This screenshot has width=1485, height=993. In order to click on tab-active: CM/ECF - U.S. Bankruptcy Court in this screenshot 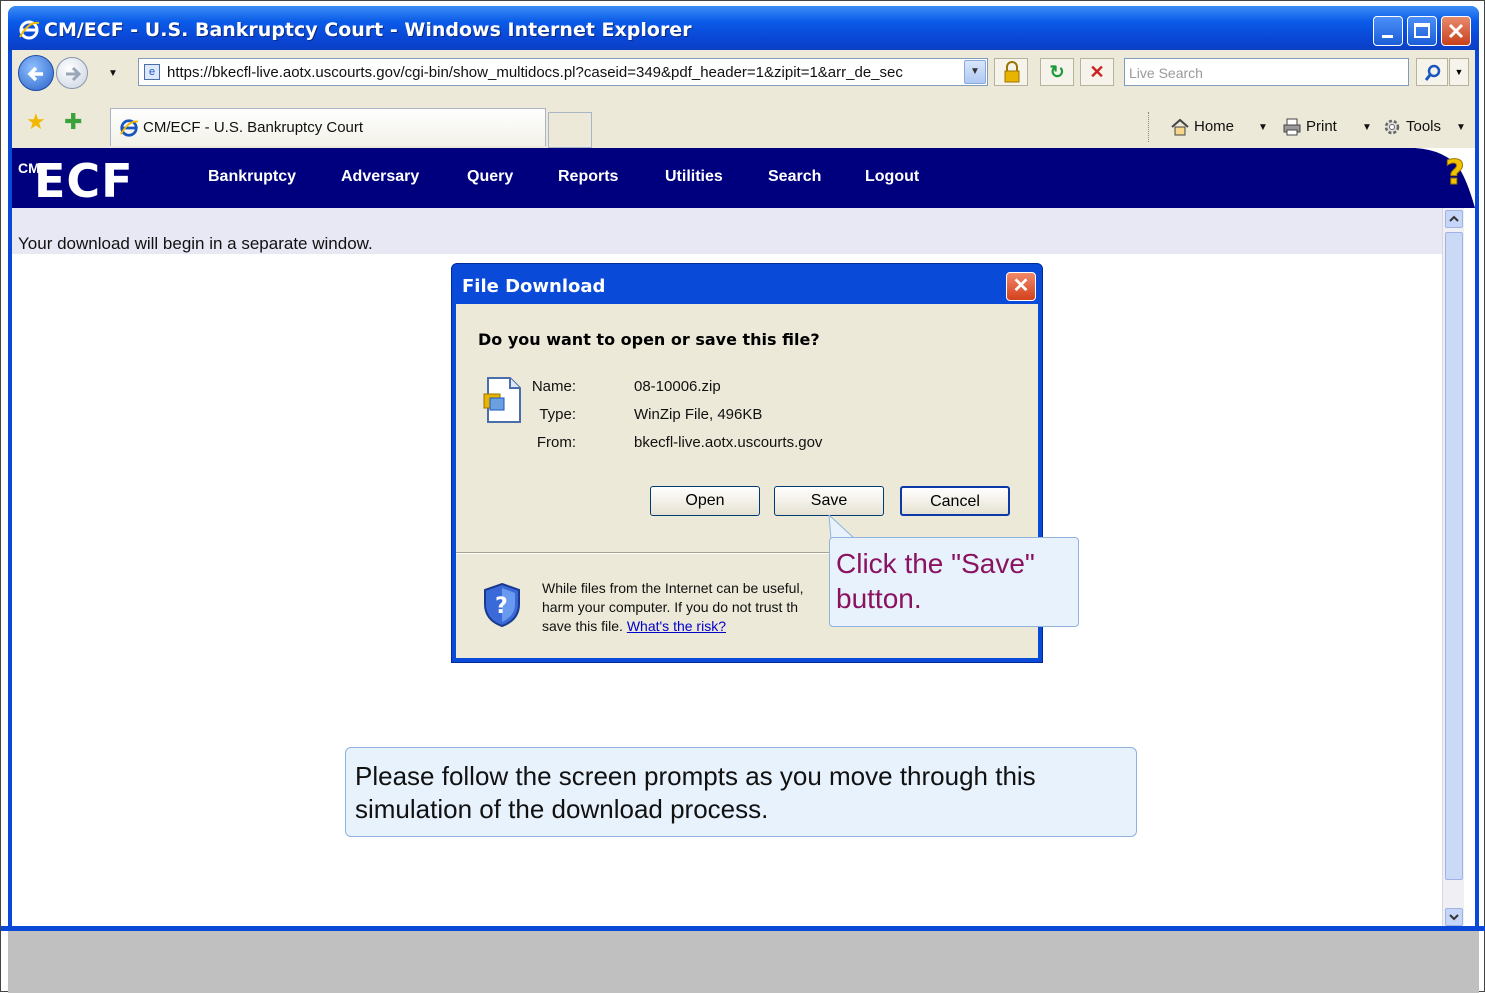, I will do `click(328, 127)`.